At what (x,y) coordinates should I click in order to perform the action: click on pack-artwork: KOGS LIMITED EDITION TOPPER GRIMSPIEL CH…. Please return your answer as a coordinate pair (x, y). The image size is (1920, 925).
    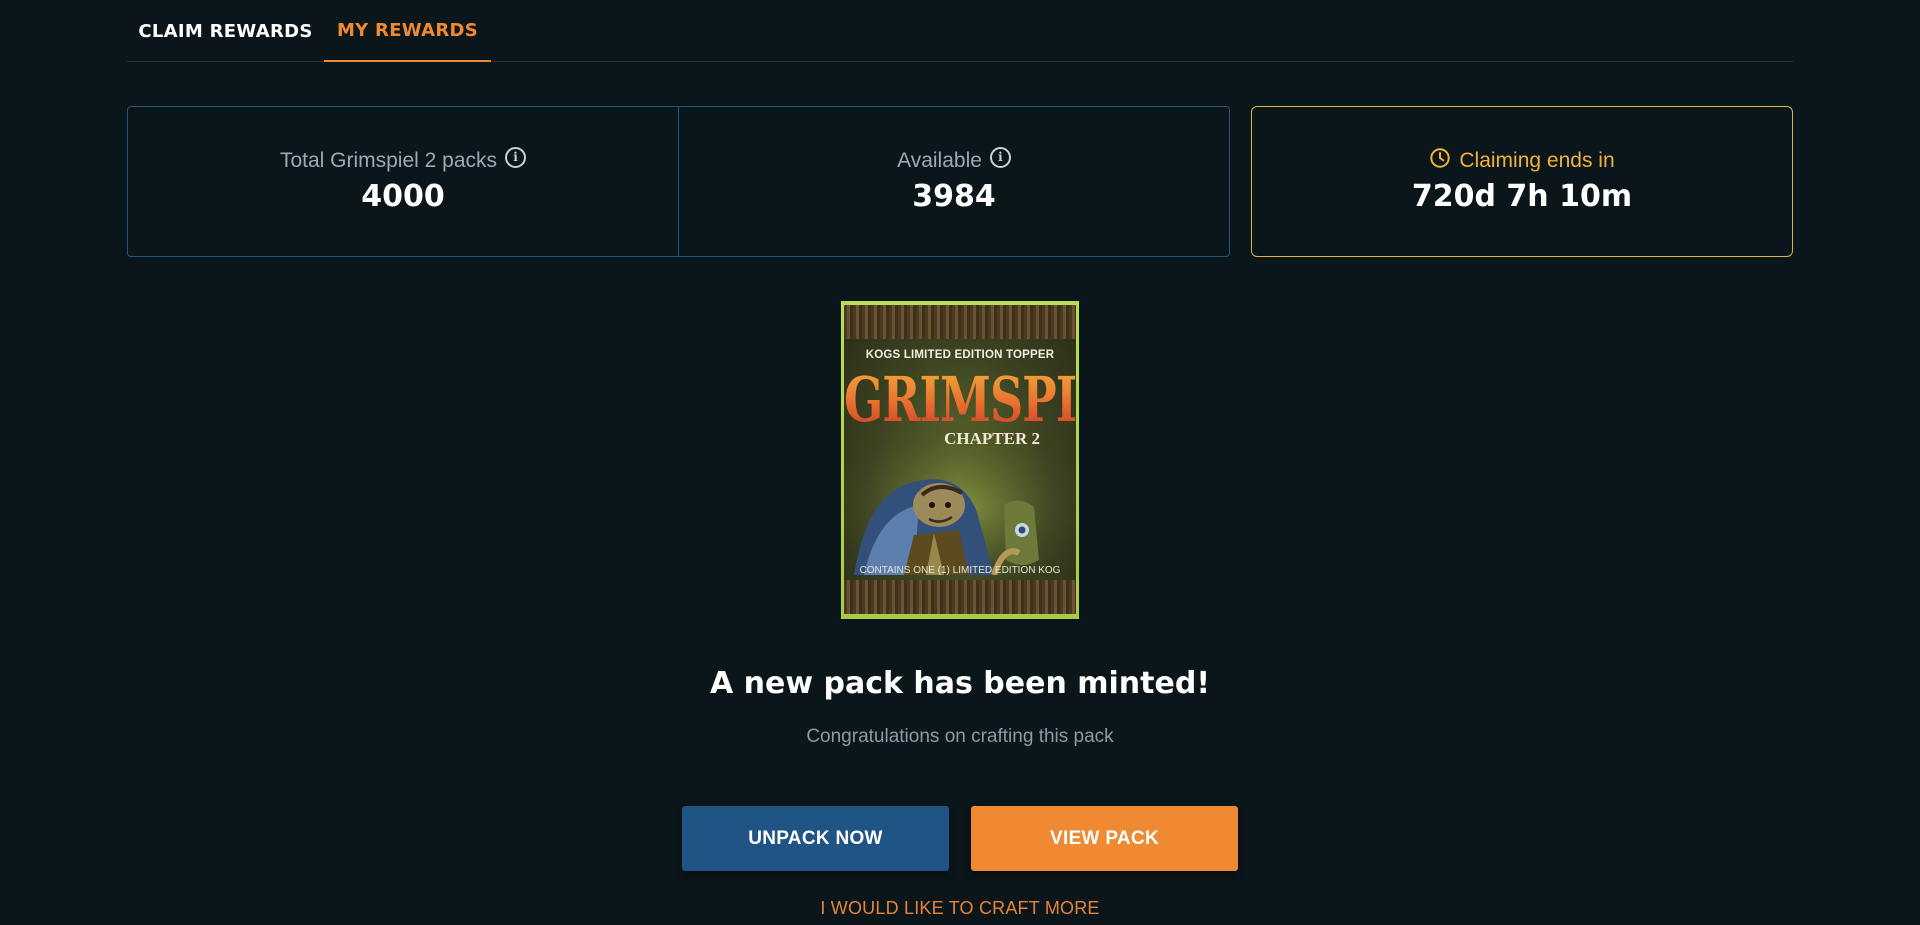
    Looking at the image, I should click on (960, 459).